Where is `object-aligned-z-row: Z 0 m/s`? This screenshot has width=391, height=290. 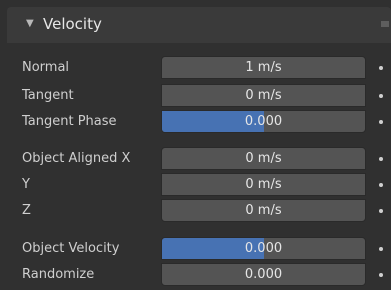 object-aligned-z-row: Z 0 m/s is located at coordinates (195, 211).